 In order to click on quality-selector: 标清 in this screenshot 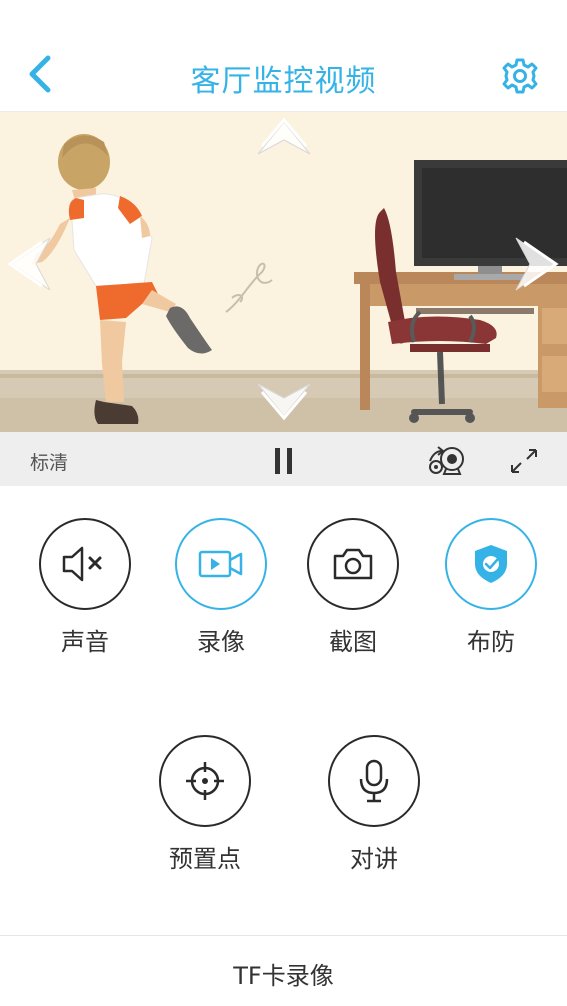, I will do `click(49, 461)`.